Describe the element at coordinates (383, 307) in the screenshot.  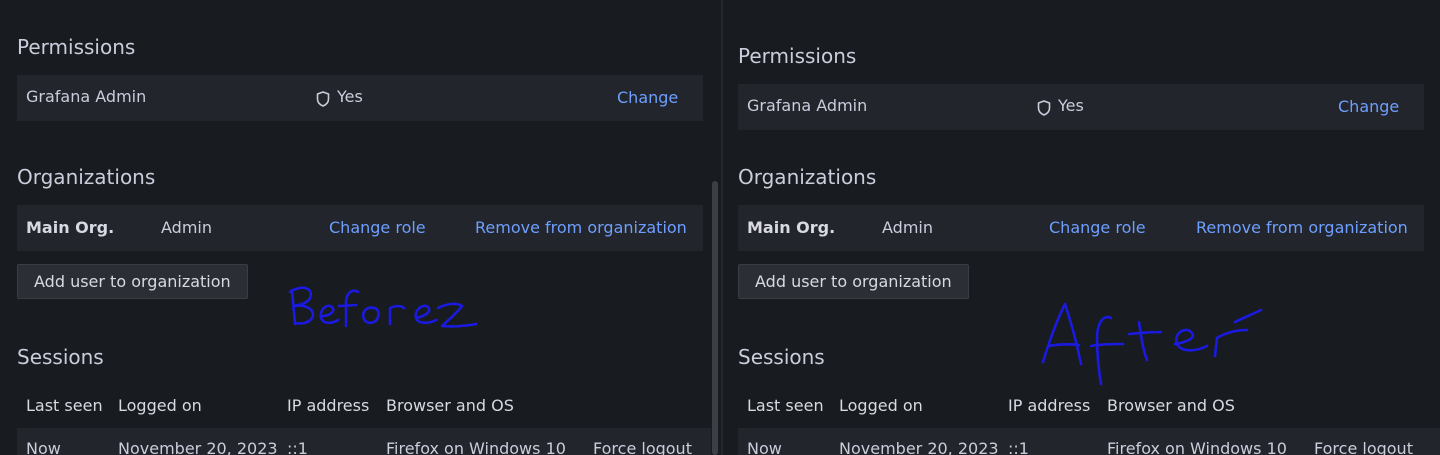
I see `before-handwritten-annotation` at that location.